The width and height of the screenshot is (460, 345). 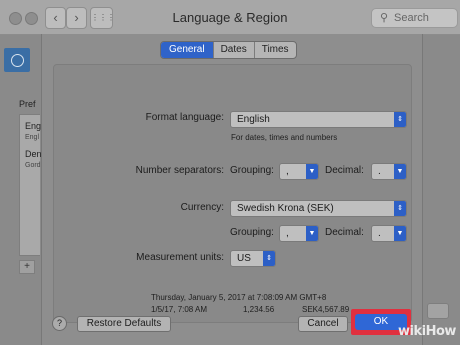 What do you see at coordinates (33, 159) in the screenshot?
I see `language-list-item: Den Gord` at bounding box center [33, 159].